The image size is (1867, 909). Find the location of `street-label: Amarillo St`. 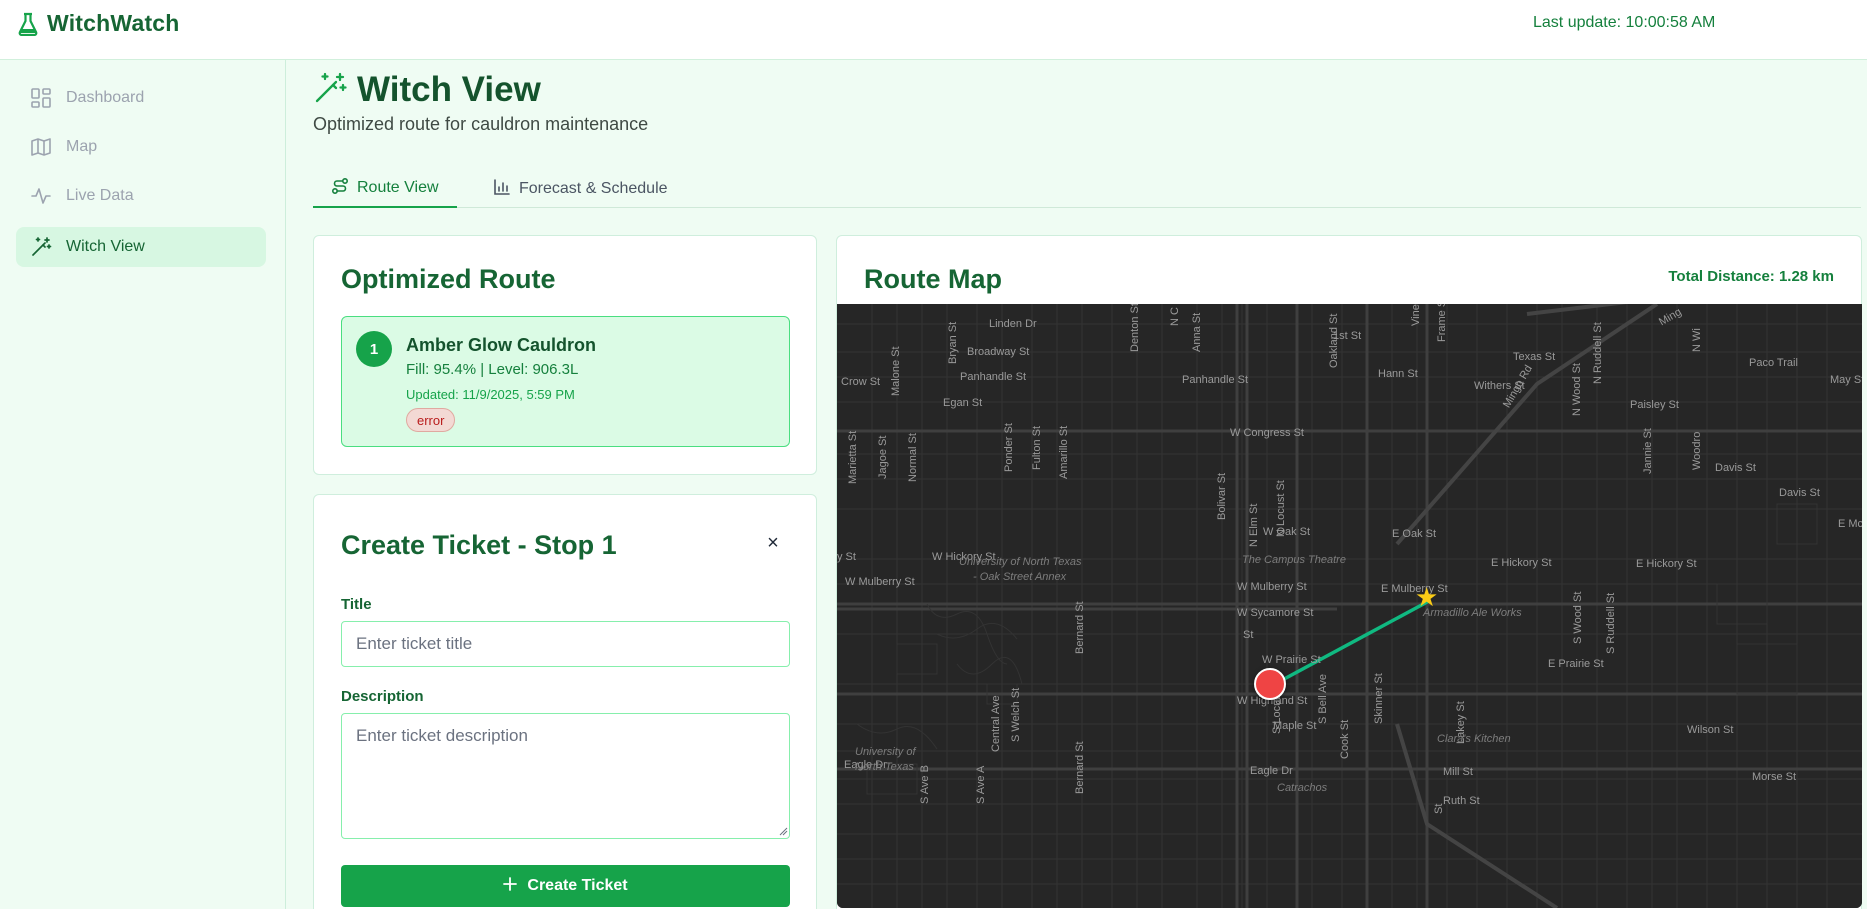

street-label: Amarillo St is located at coordinates (1064, 452).